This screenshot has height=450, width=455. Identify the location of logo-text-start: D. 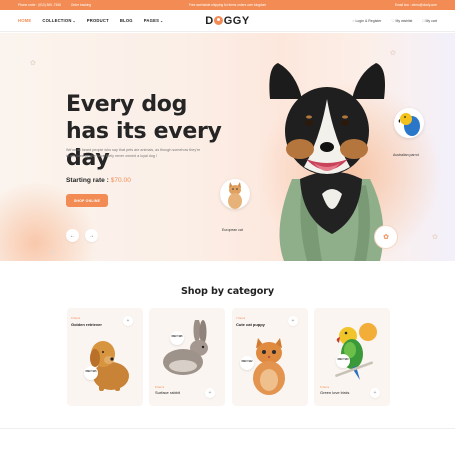
(209, 21).